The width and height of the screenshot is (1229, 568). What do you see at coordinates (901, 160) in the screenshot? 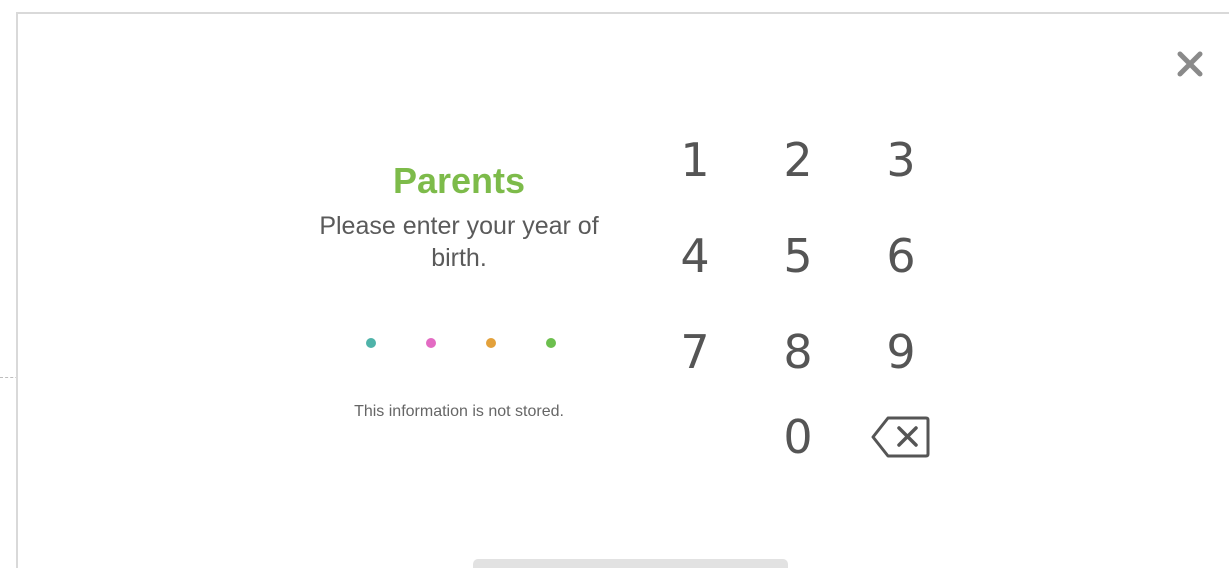
I see `key-3: 3` at bounding box center [901, 160].